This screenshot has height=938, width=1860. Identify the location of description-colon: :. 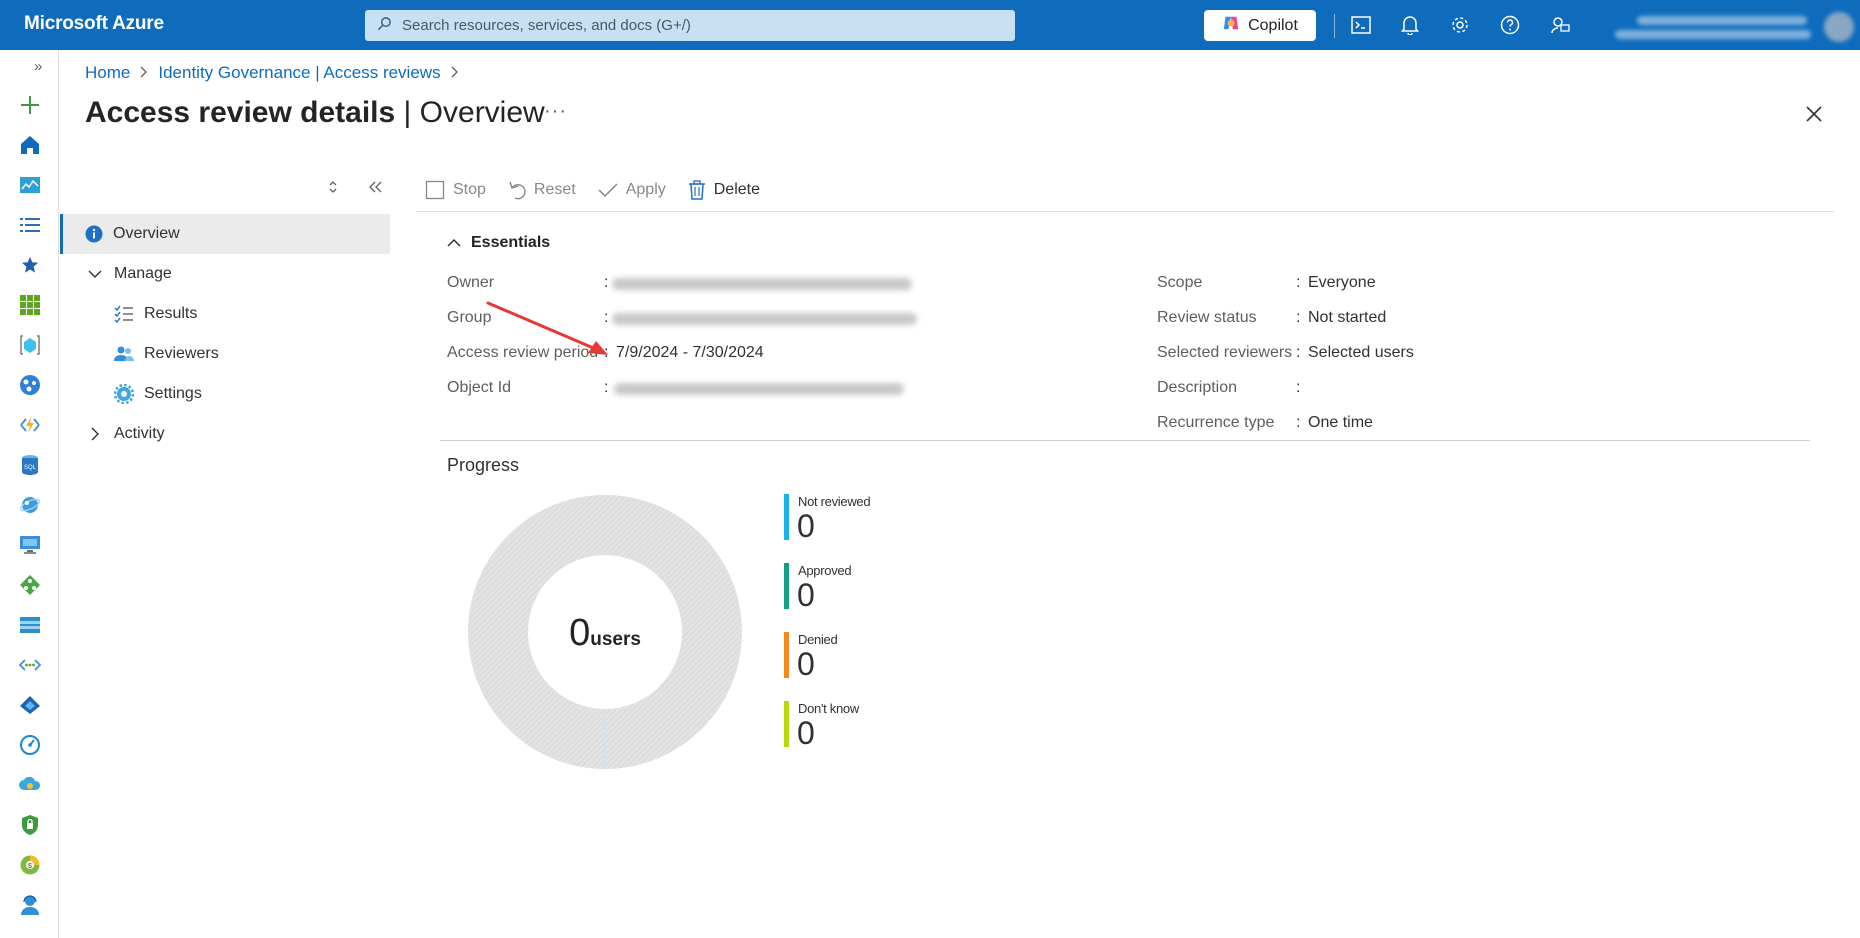
(1298, 387).